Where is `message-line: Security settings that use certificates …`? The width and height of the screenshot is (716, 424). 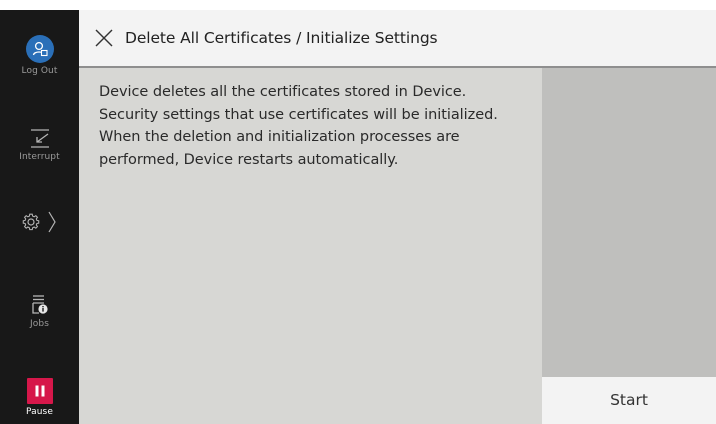
message-line: Security settings that use certificates … is located at coordinates (298, 114).